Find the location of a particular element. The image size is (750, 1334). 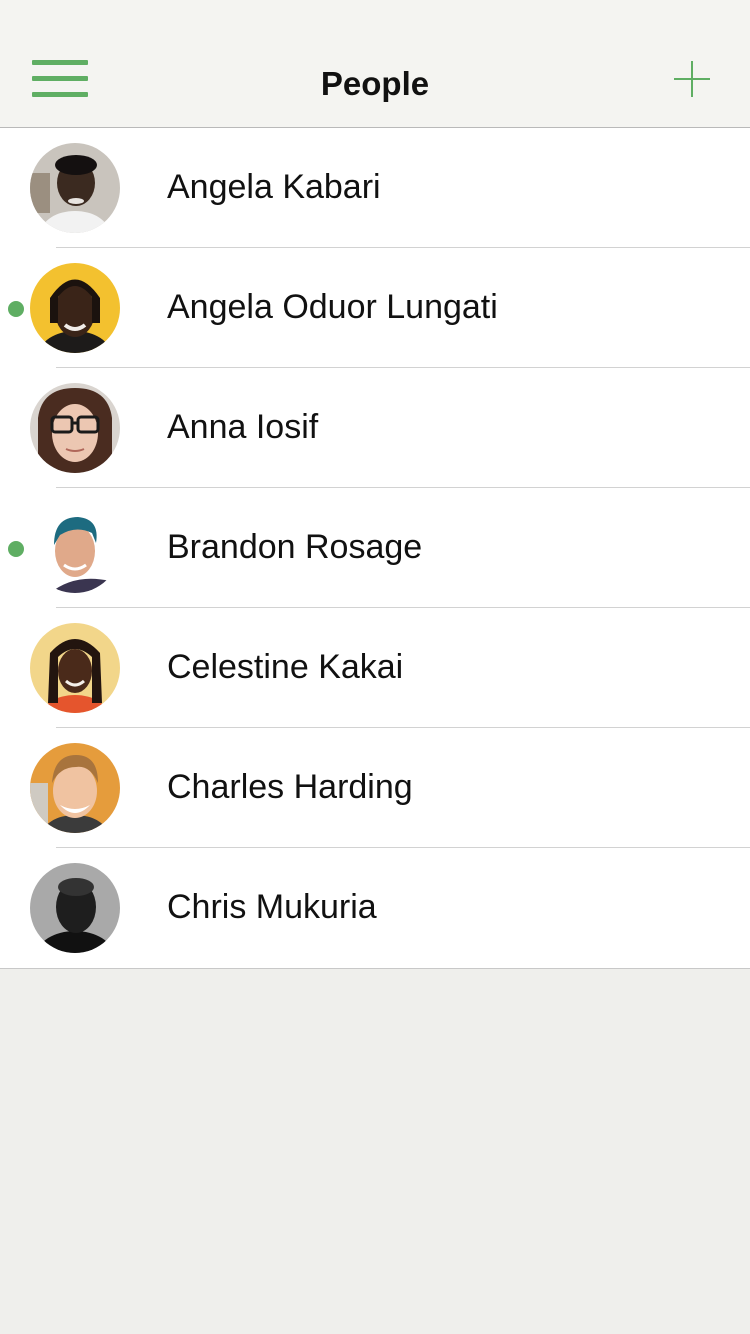

person-row-chris-mukuria: Chris Mukuria is located at coordinates (375, 908).